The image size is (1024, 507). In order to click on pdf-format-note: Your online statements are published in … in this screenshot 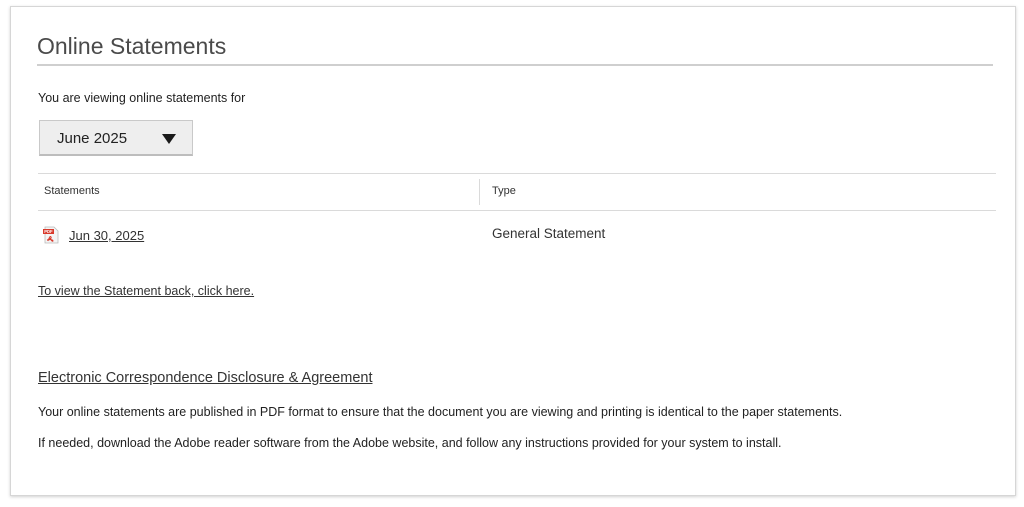, I will do `click(440, 412)`.